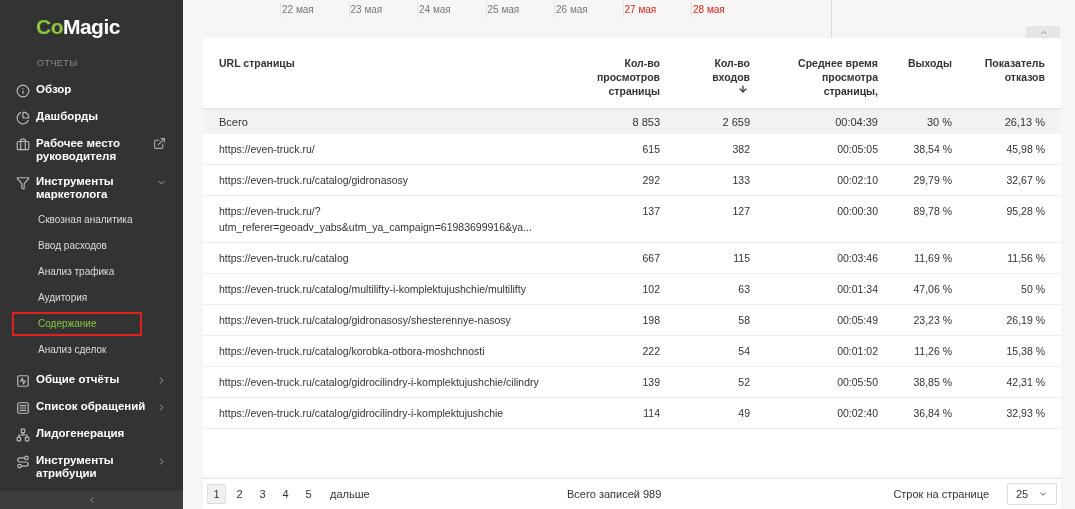 This screenshot has height=509, width=1075. I want to click on table-cell-text: 11,69 %, so click(932, 258).